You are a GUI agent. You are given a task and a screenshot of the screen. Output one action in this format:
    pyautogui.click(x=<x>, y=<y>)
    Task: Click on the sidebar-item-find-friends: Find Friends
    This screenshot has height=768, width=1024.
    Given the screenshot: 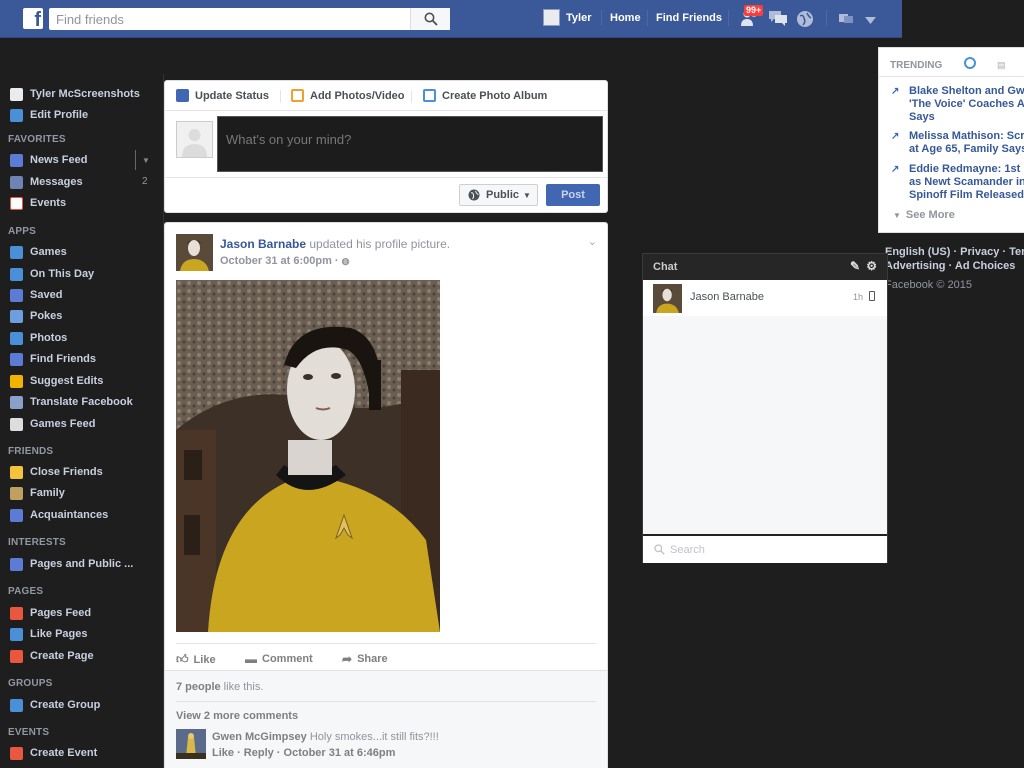 What is the action you would take?
    pyautogui.click(x=53, y=359)
    